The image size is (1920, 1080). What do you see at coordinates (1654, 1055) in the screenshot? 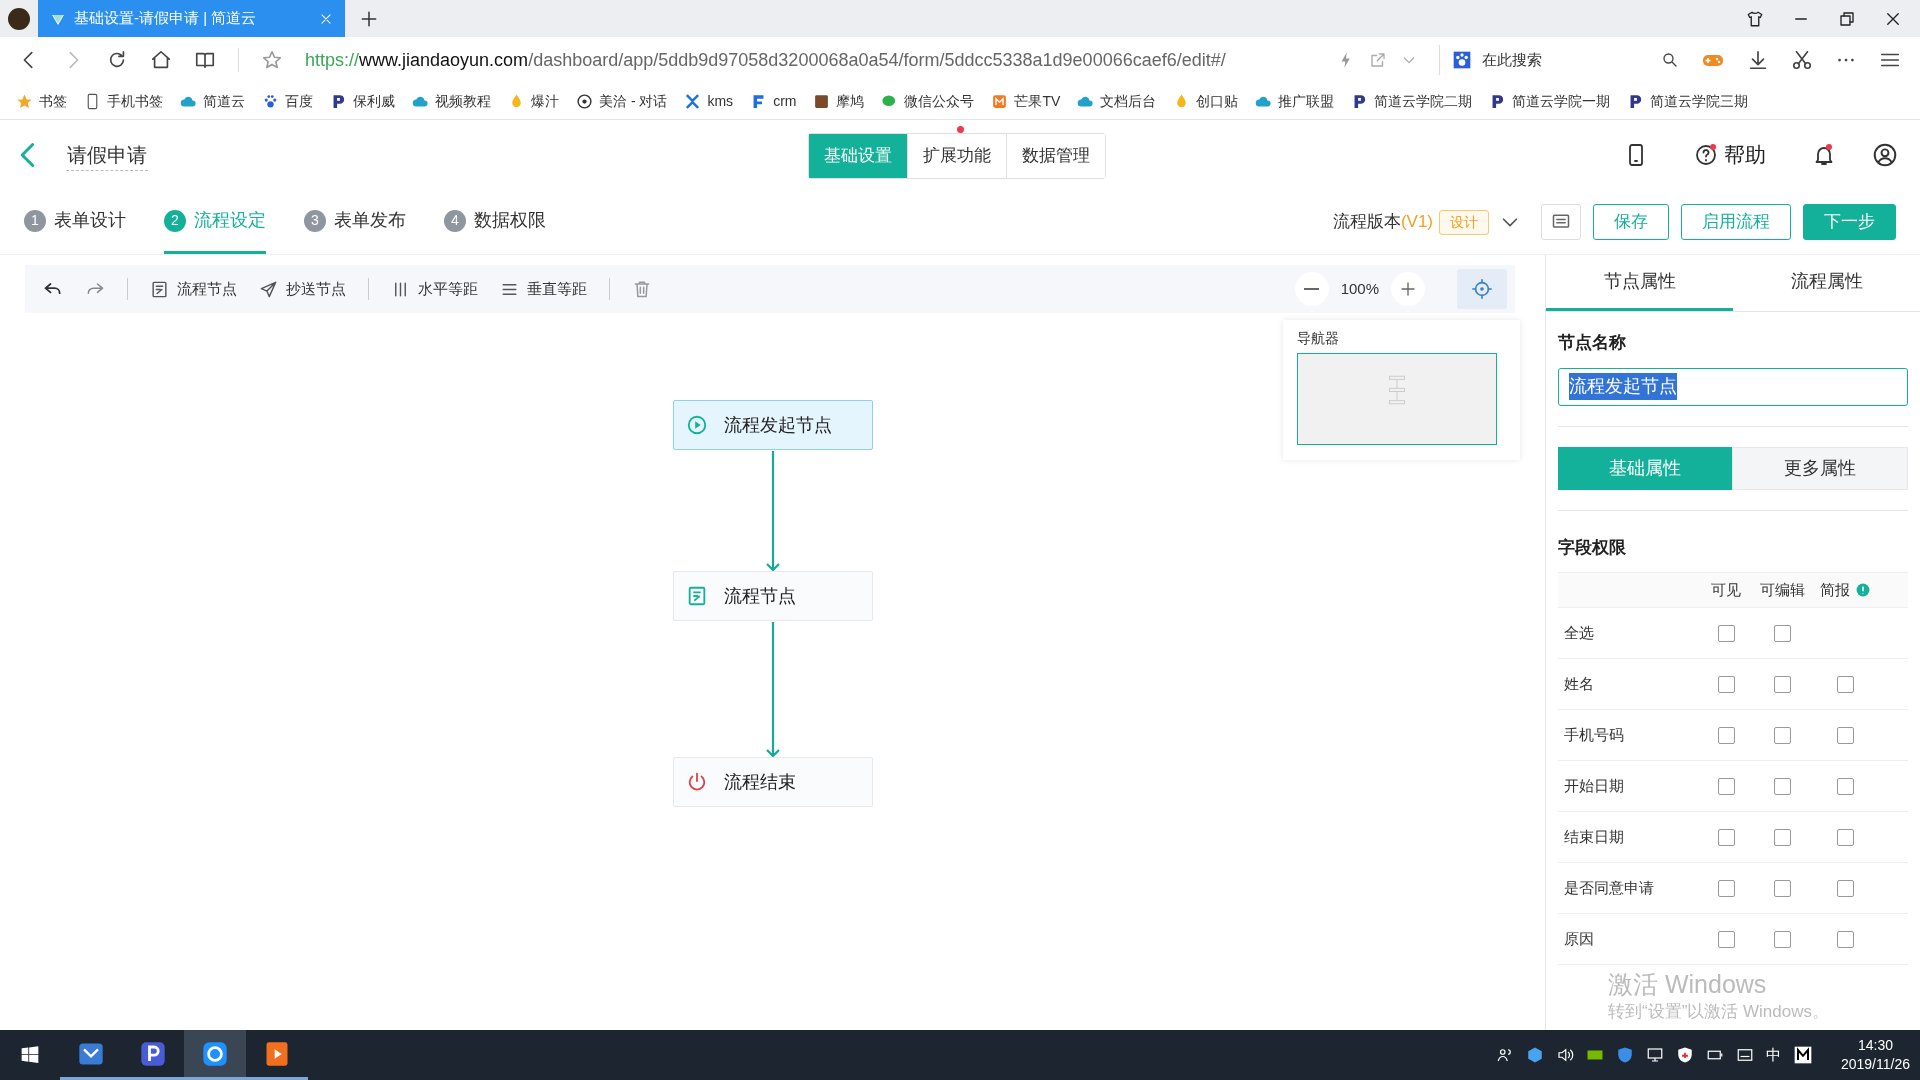
I see `monitor-icon` at bounding box center [1654, 1055].